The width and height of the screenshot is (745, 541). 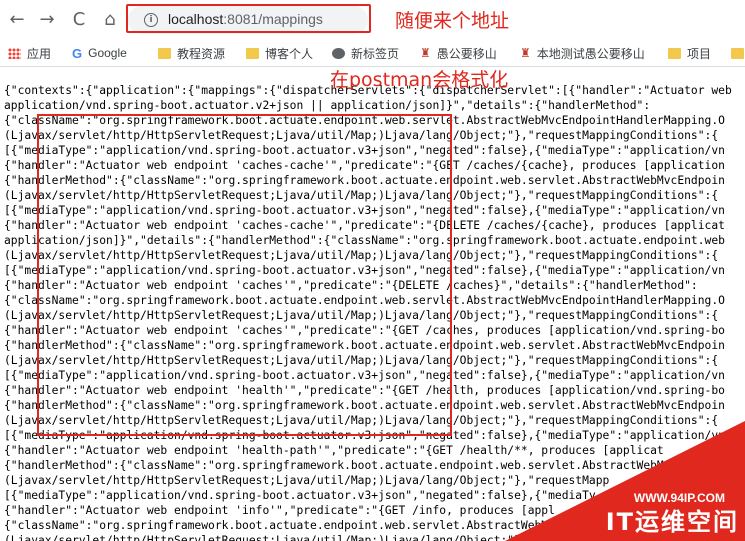 What do you see at coordinates (590, 53) in the screenshot?
I see `bookmark-label: 本地测试愚公要移山` at bounding box center [590, 53].